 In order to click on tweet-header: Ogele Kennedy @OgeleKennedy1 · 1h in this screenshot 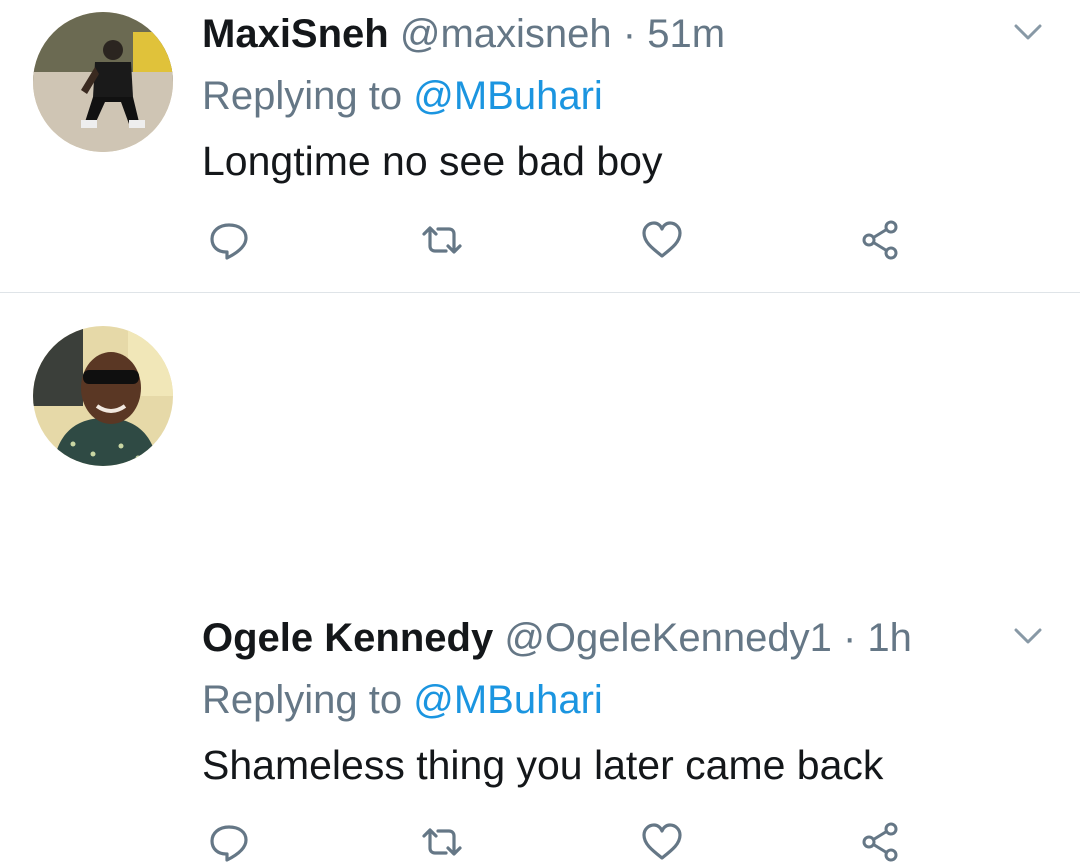, I will do `click(557, 638)`.